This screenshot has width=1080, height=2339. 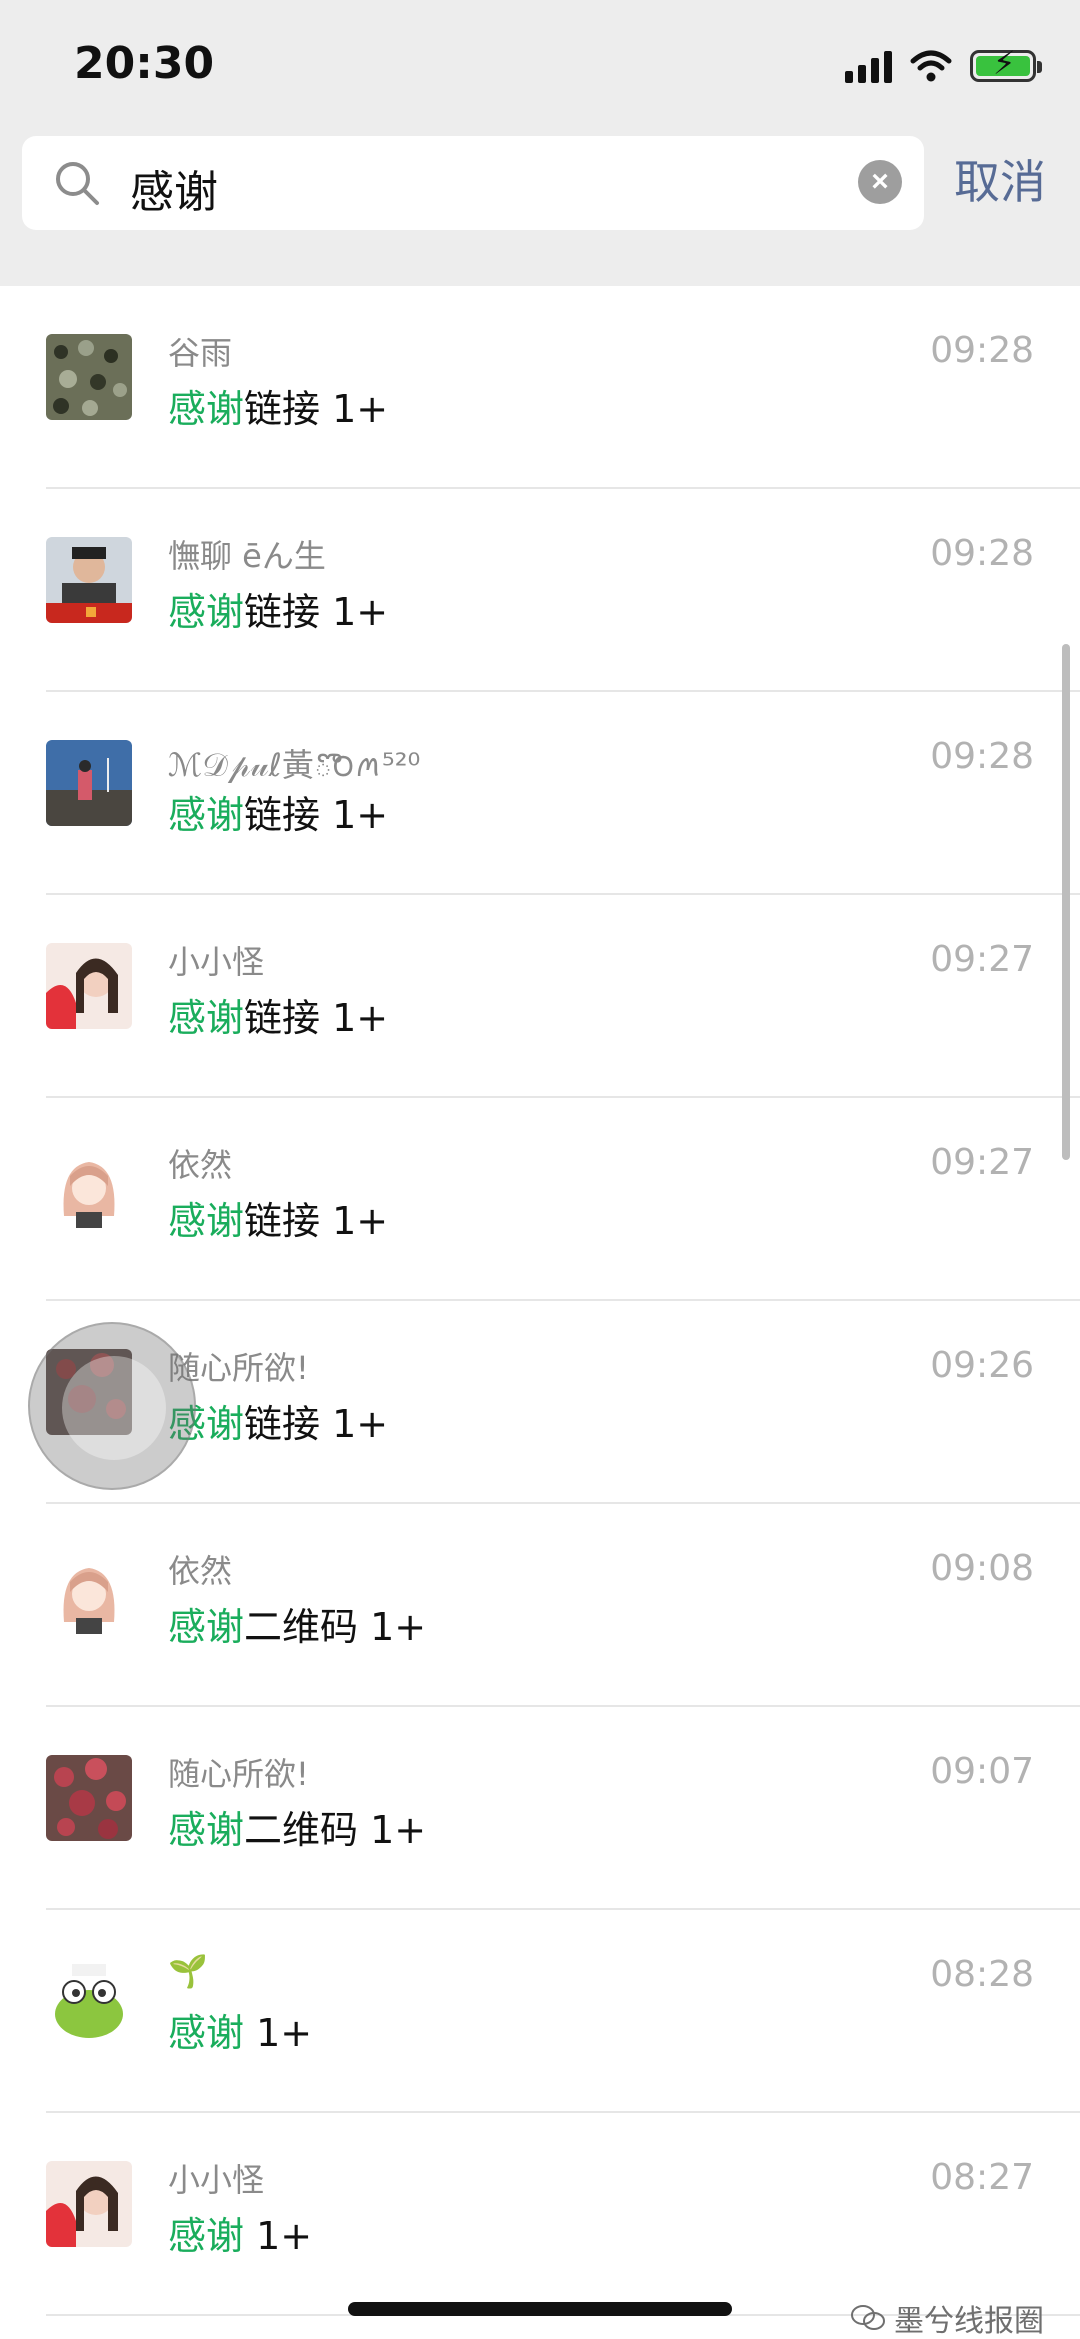 What do you see at coordinates (200, 353) in the screenshot?
I see `contact-name: 谷雨` at bounding box center [200, 353].